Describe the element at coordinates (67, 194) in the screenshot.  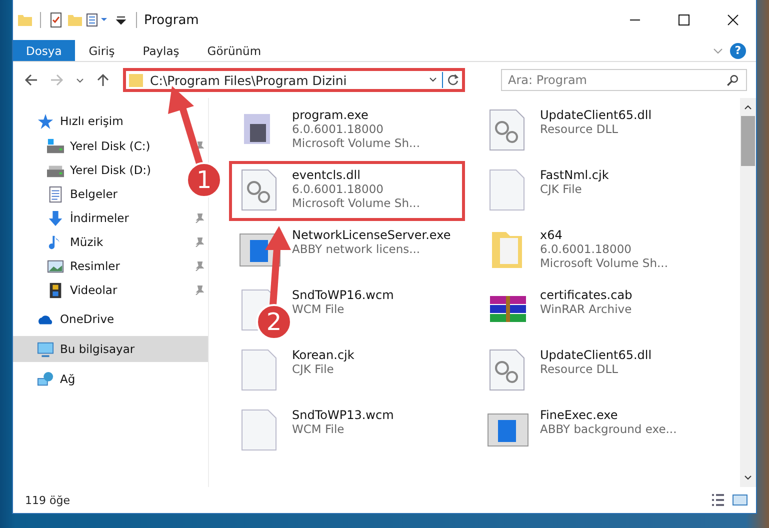
I see `sidebar-item: Belgeler` at that location.